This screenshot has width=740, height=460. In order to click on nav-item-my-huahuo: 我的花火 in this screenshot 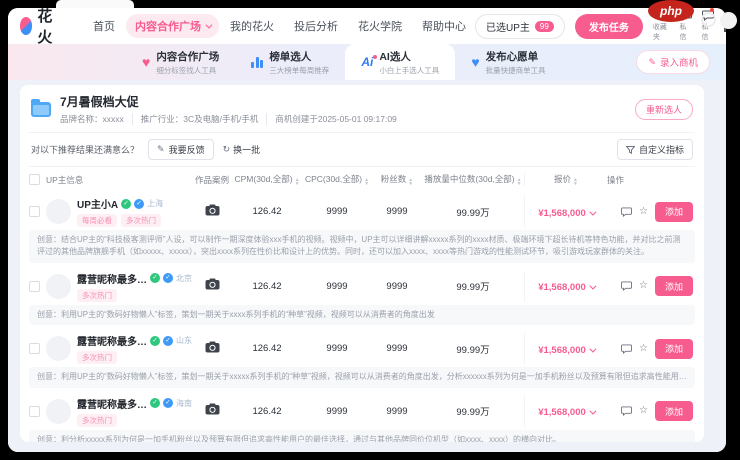, I will do `click(252, 26)`.